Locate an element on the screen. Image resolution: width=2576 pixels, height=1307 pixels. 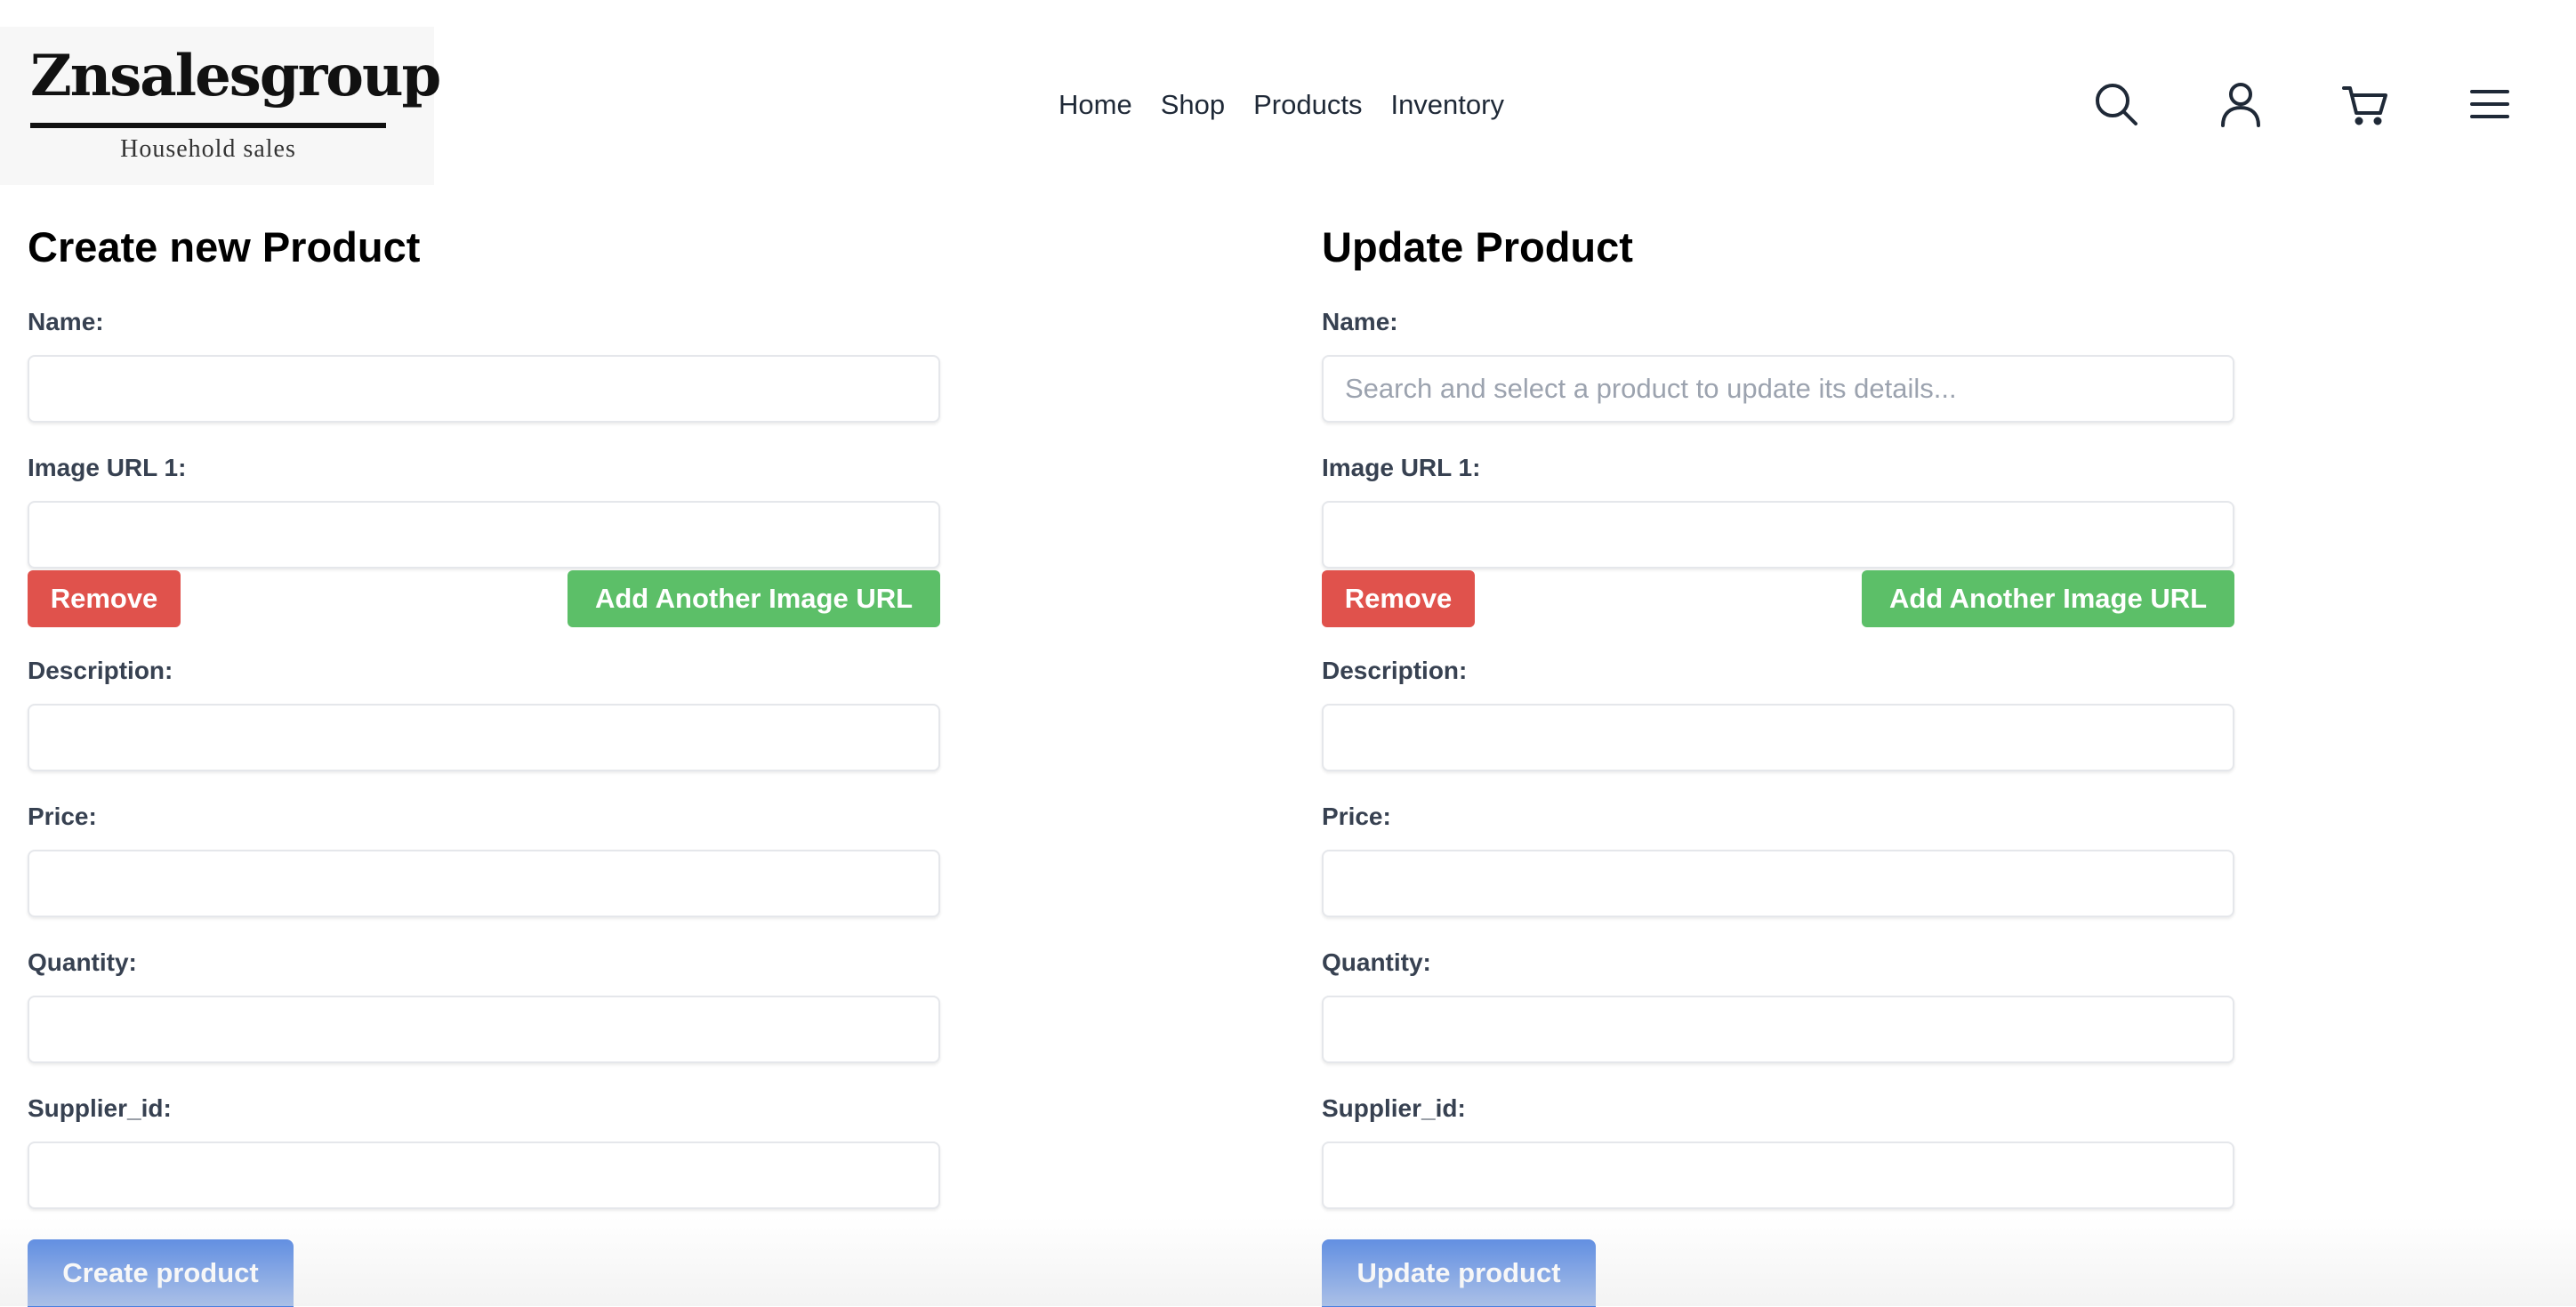
create-description-input is located at coordinates (484, 737).